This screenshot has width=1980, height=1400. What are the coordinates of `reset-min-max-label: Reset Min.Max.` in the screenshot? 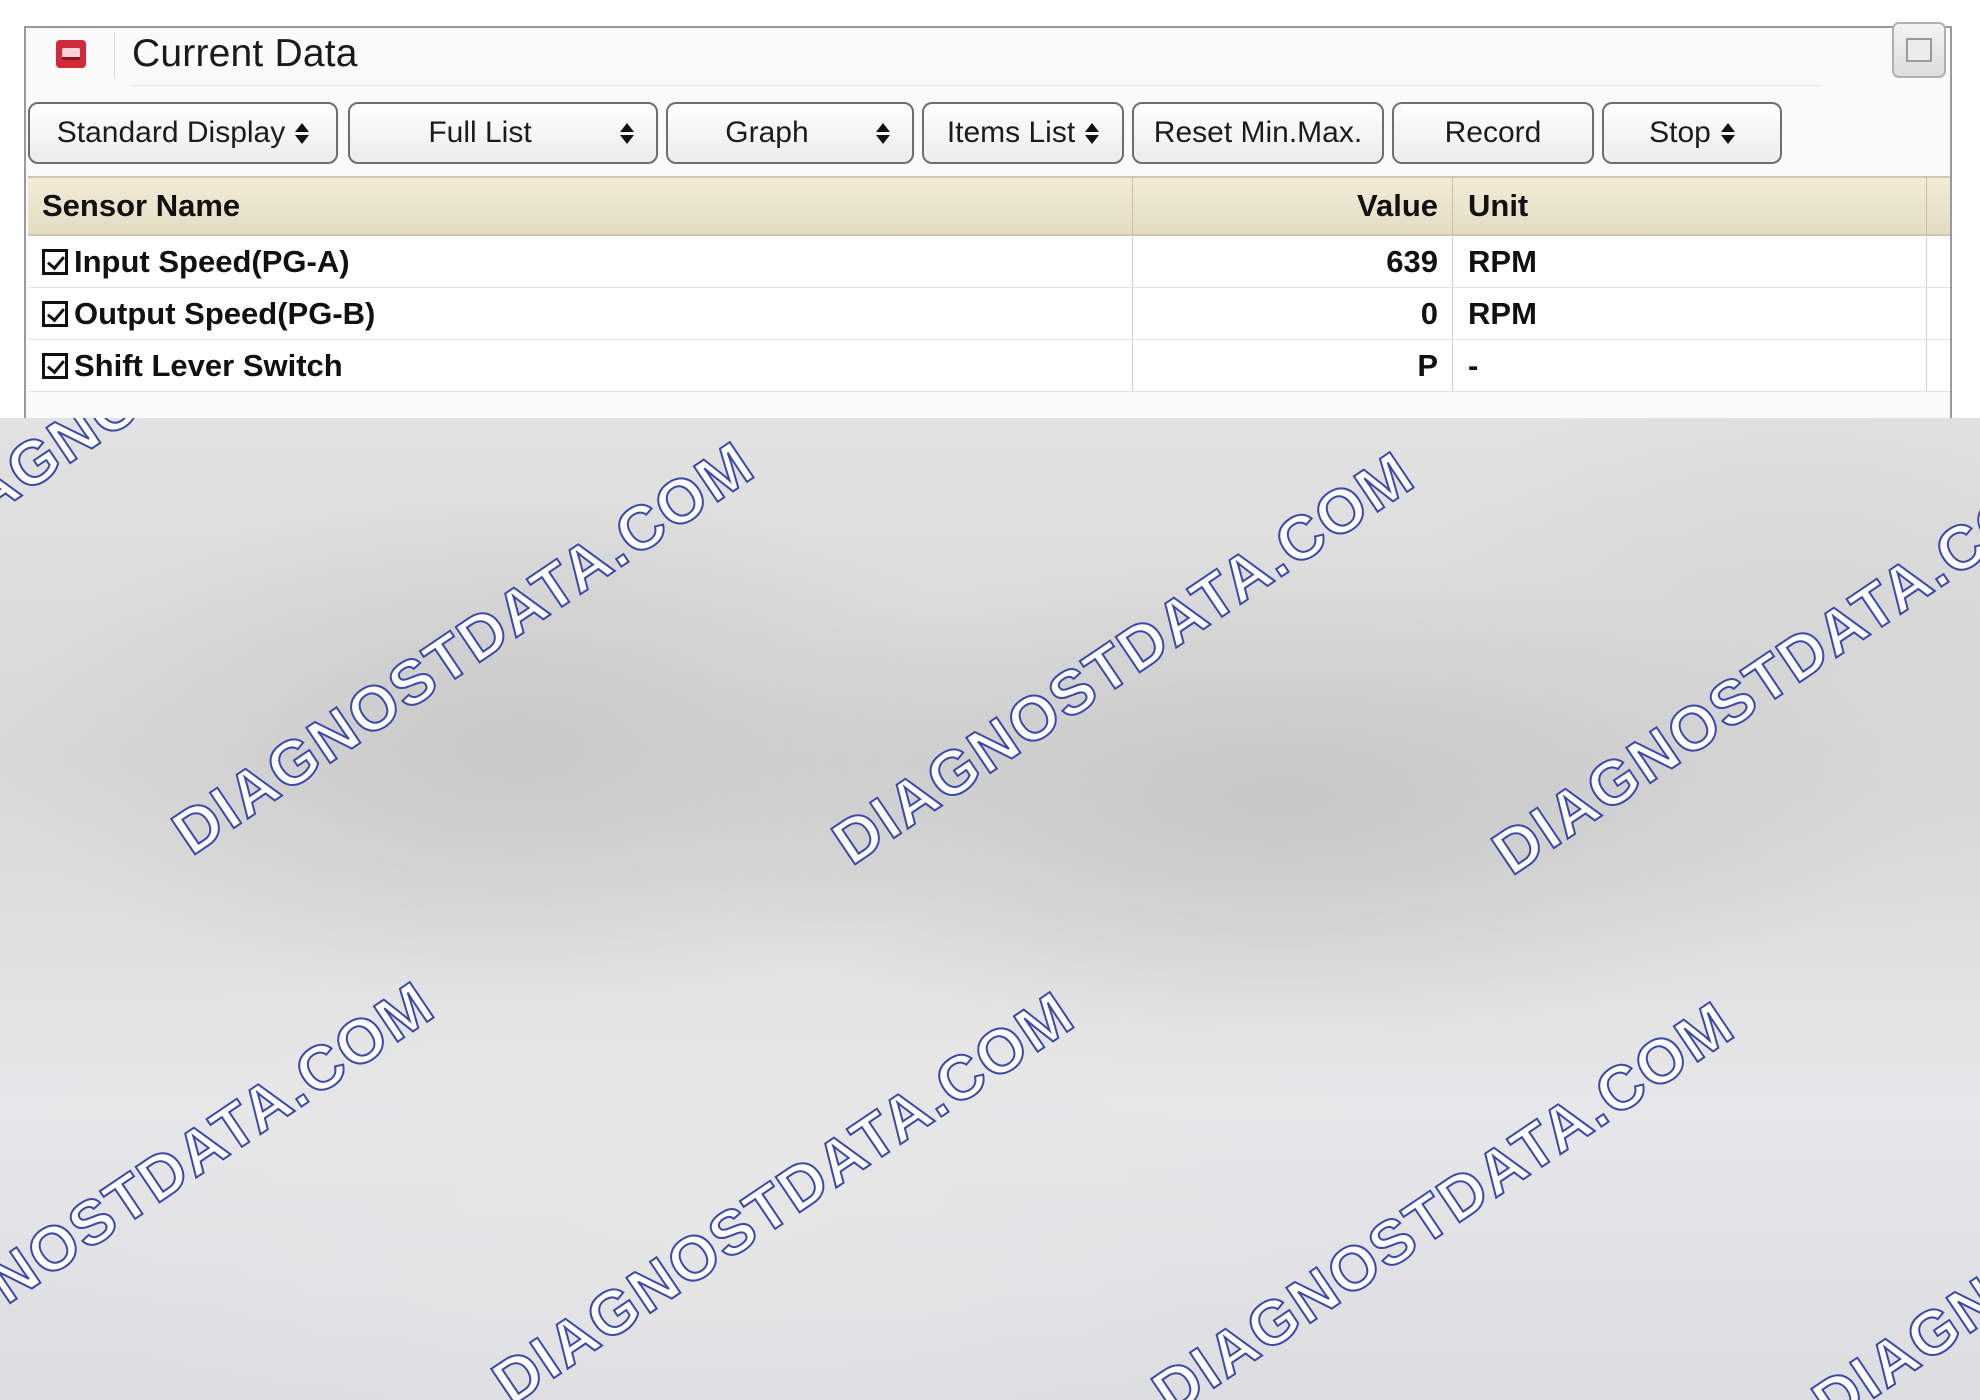 It's located at (1258, 132).